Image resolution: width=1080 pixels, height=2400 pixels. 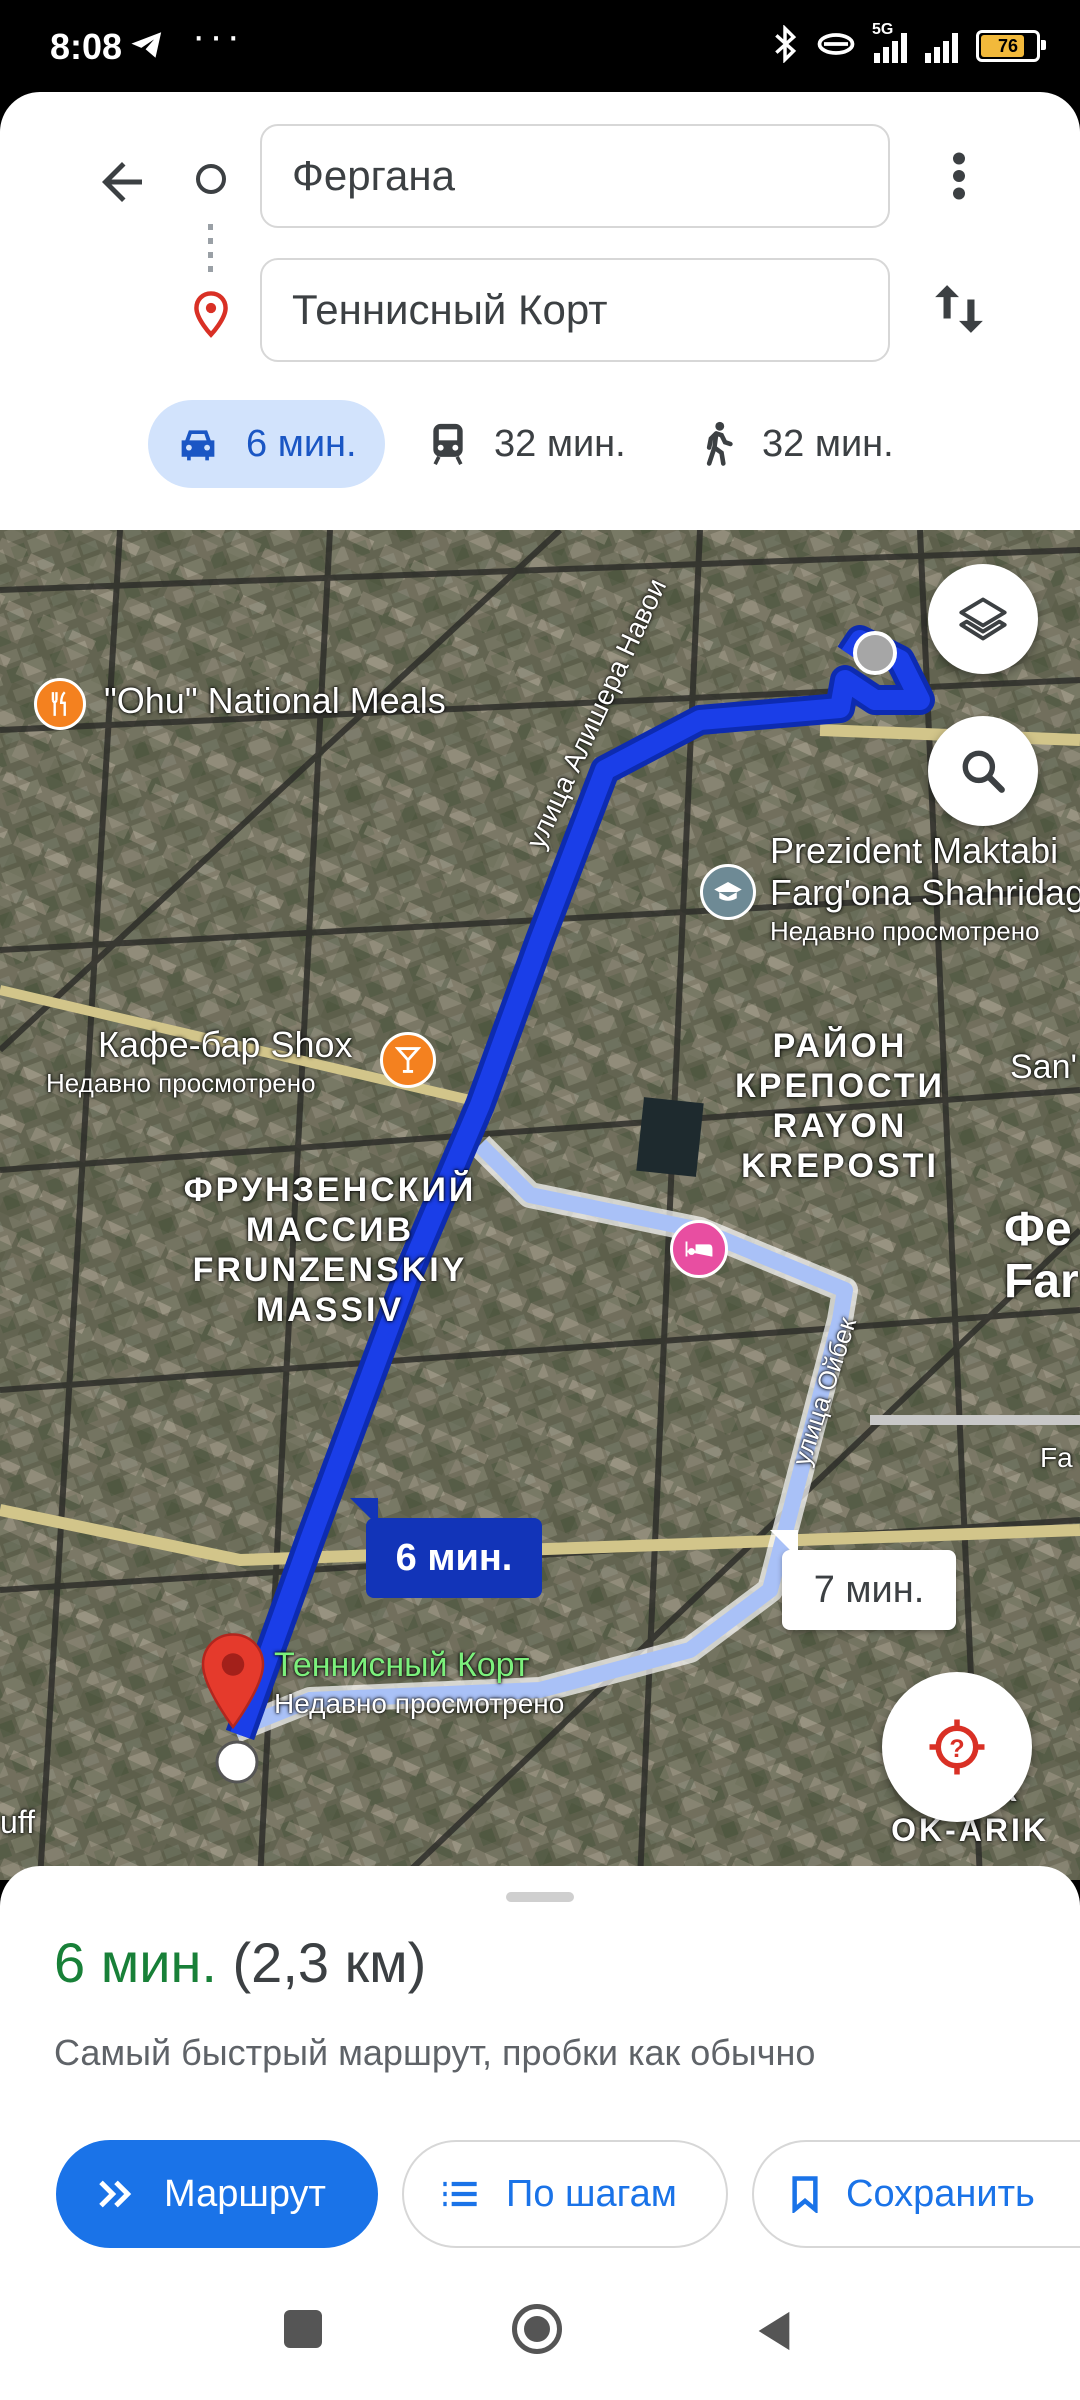 What do you see at coordinates (401, 1665) in the screenshot?
I see `destination-place-label: Теннисный Корт` at bounding box center [401, 1665].